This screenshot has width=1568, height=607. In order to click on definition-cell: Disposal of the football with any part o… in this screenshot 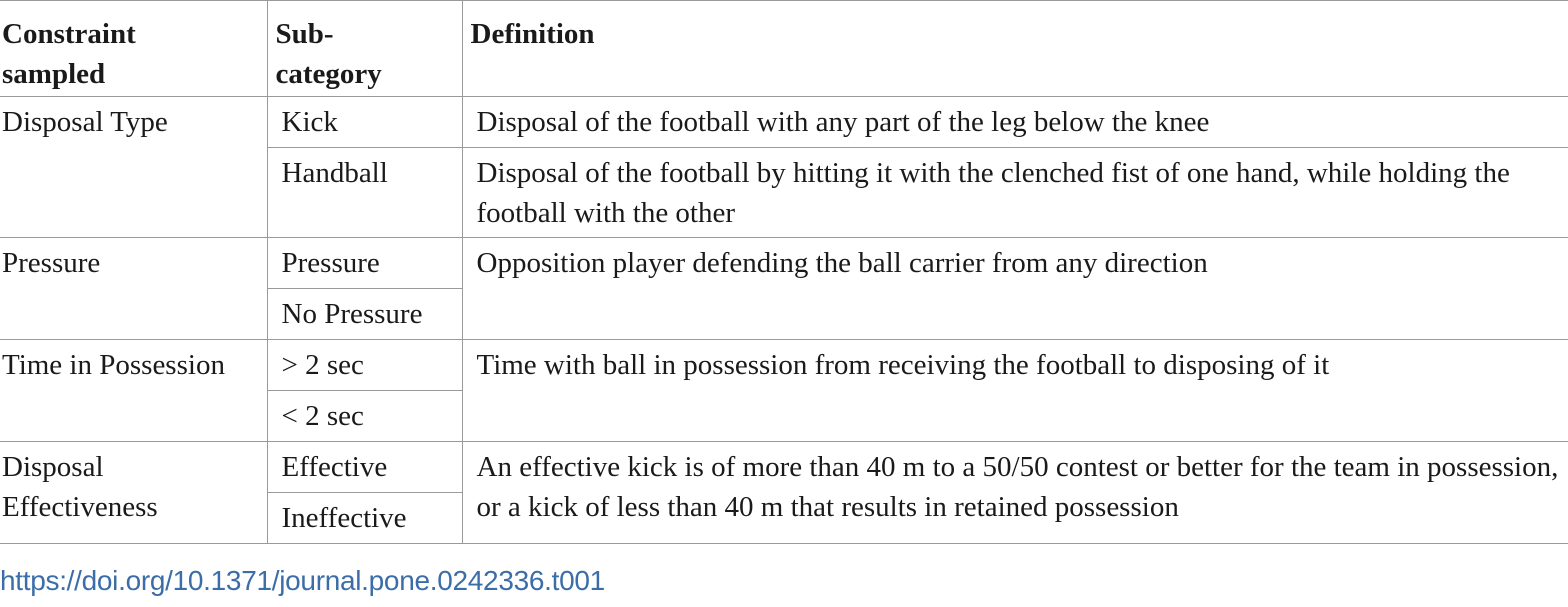, I will do `click(1014, 122)`.